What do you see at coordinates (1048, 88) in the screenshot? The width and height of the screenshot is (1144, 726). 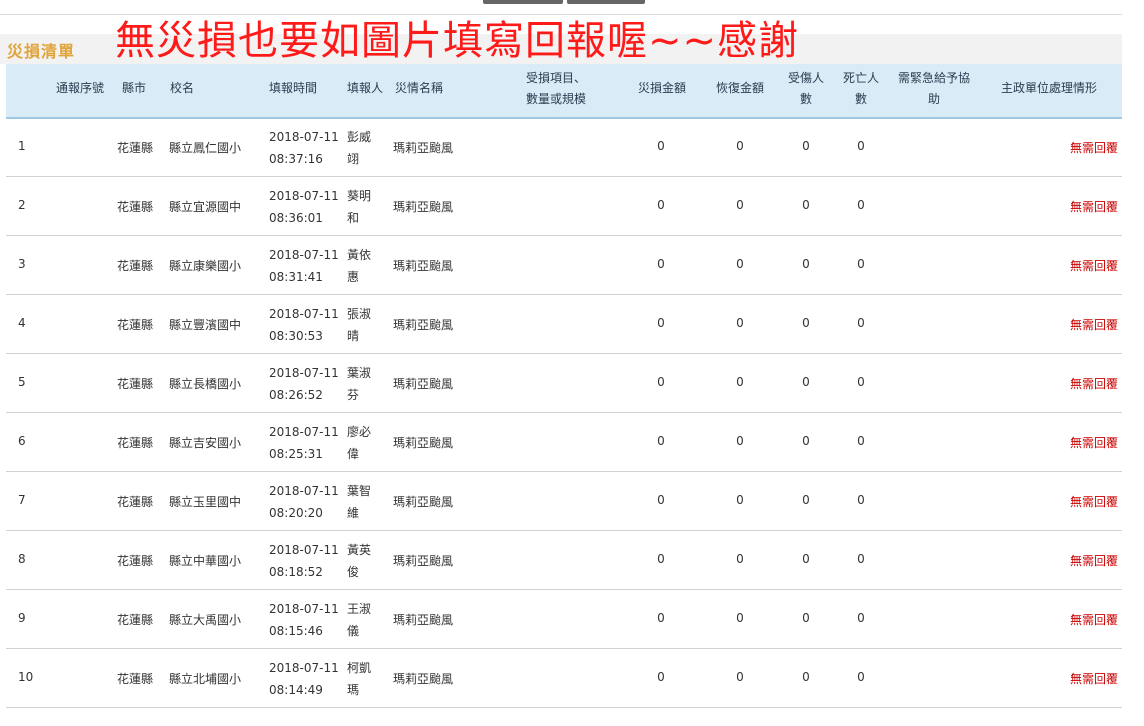 I see `header-handling: 主政單位處理情形` at bounding box center [1048, 88].